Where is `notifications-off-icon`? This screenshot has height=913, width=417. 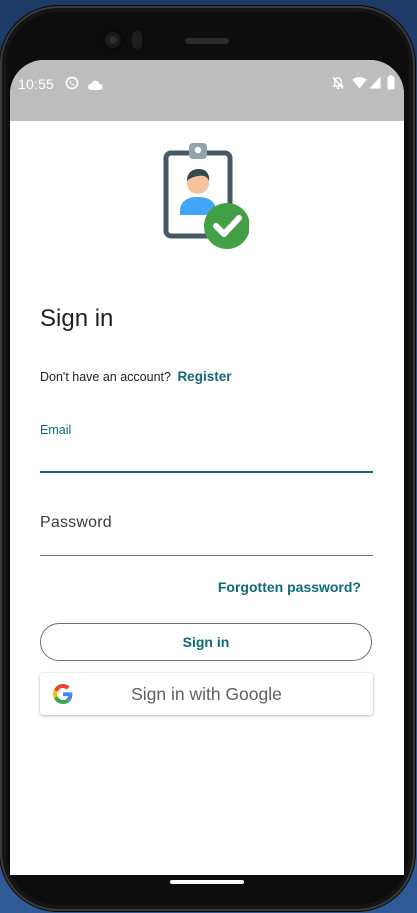 notifications-off-icon is located at coordinates (338, 85).